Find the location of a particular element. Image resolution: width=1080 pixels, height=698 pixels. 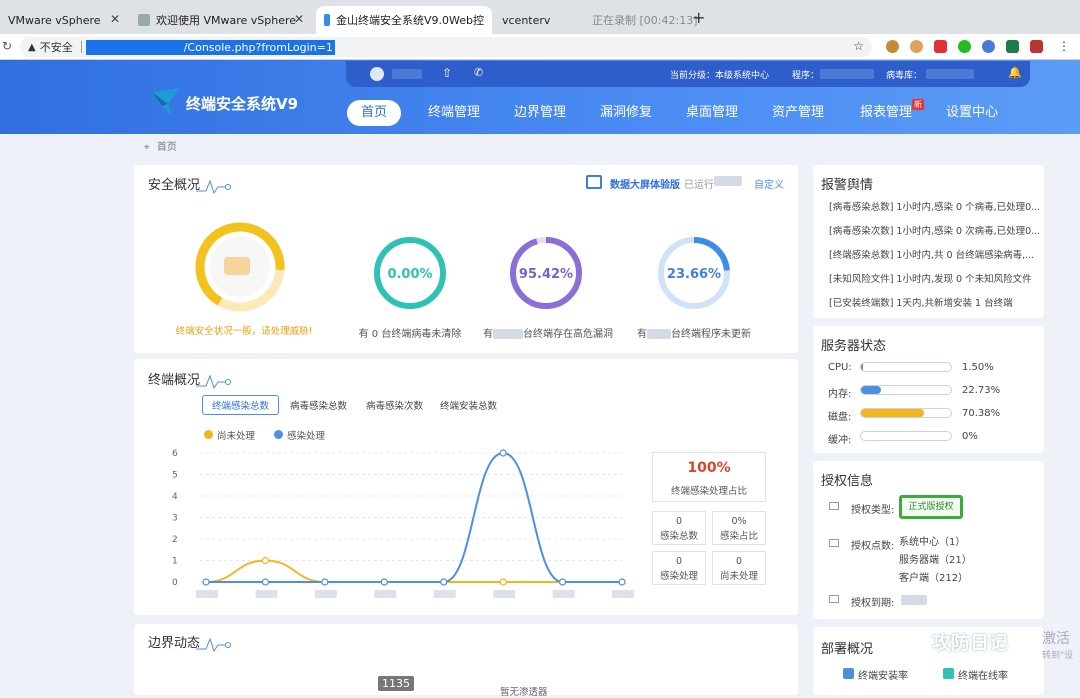

legend-swatch-handled is located at coordinates (278, 434).